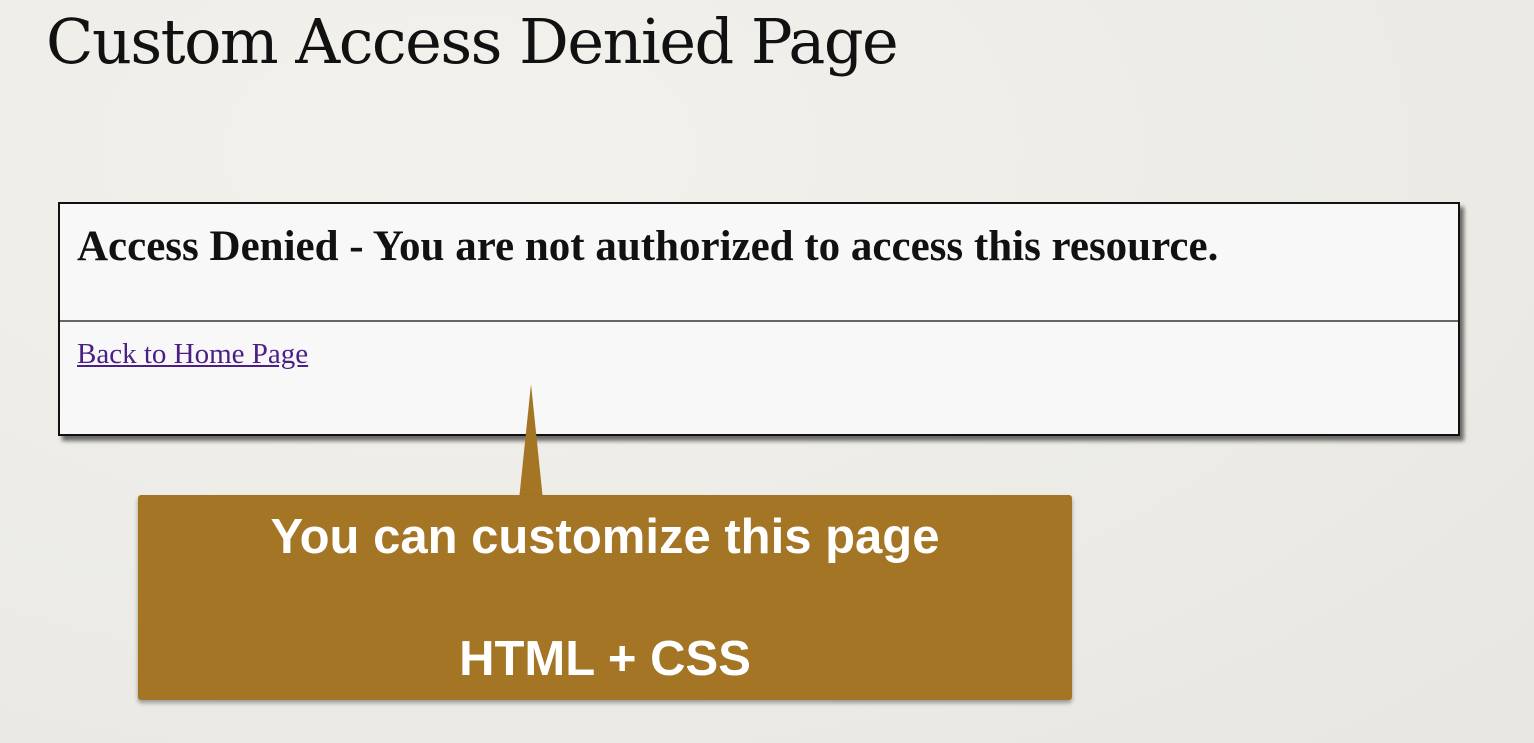 This screenshot has width=1534, height=743. What do you see at coordinates (605, 659) in the screenshot?
I see `callout-text-html-css: HTML + CSS` at bounding box center [605, 659].